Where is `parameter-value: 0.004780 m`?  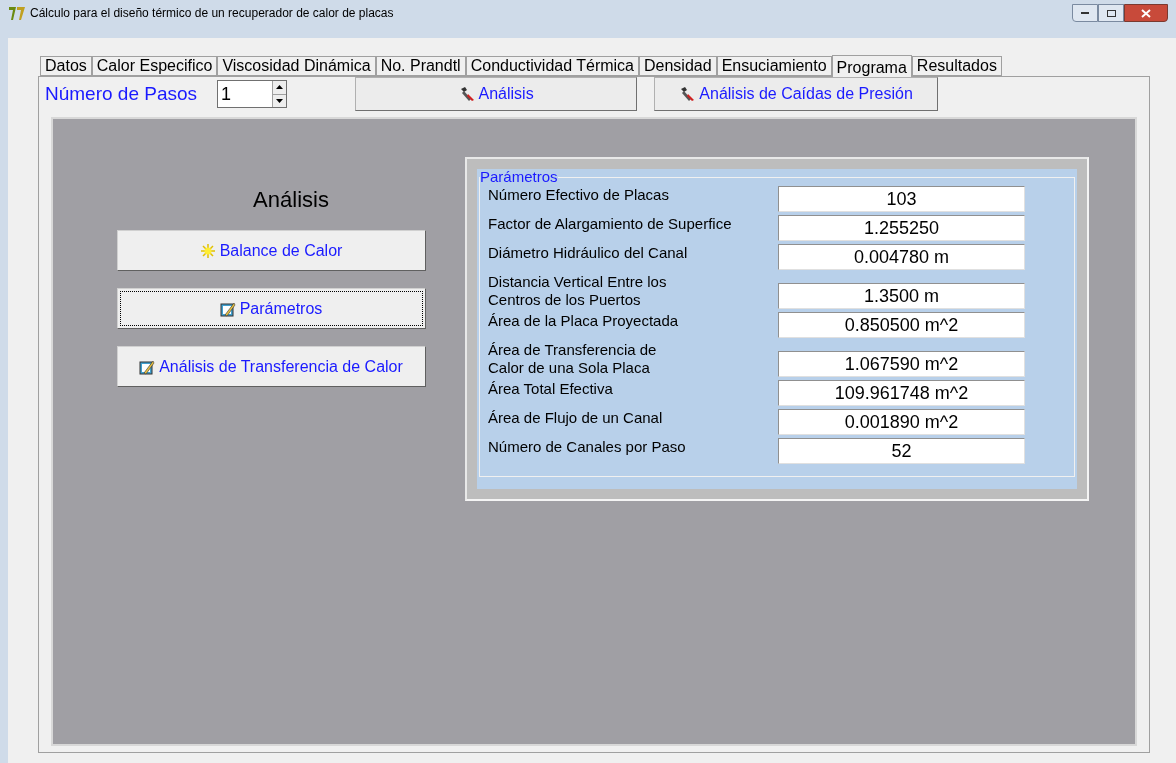 parameter-value: 0.004780 m is located at coordinates (901, 257).